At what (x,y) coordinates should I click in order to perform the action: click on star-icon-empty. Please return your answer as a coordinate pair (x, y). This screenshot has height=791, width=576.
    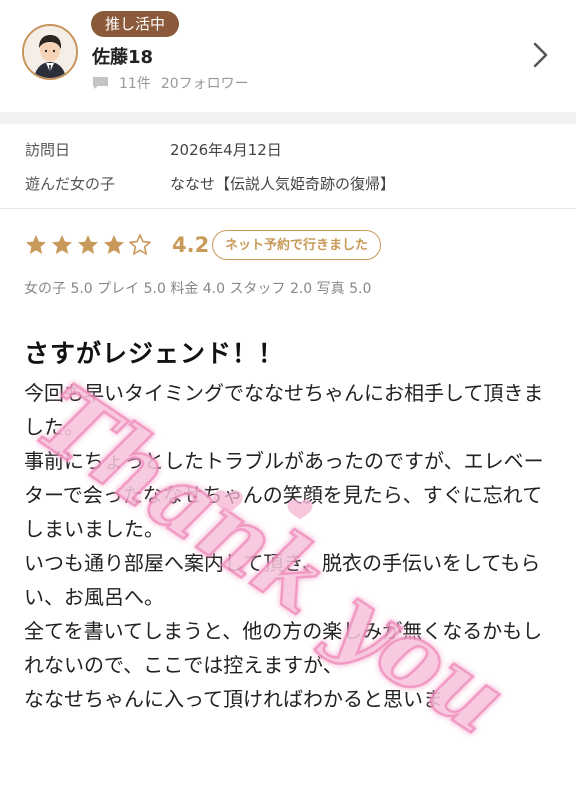
    Looking at the image, I should click on (140, 244).